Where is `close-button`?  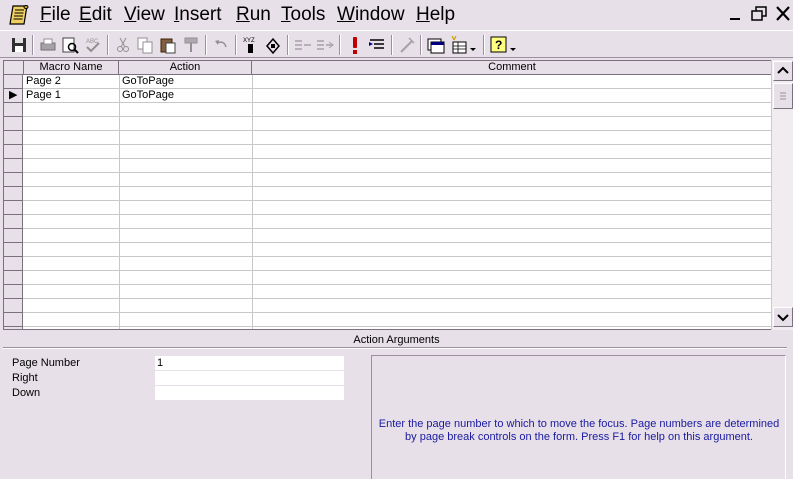
close-button is located at coordinates (782, 14).